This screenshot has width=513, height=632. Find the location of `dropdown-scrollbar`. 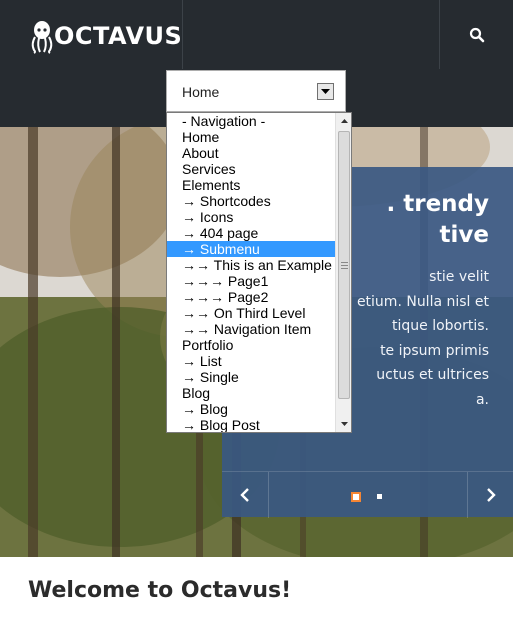

dropdown-scrollbar is located at coordinates (343, 272).